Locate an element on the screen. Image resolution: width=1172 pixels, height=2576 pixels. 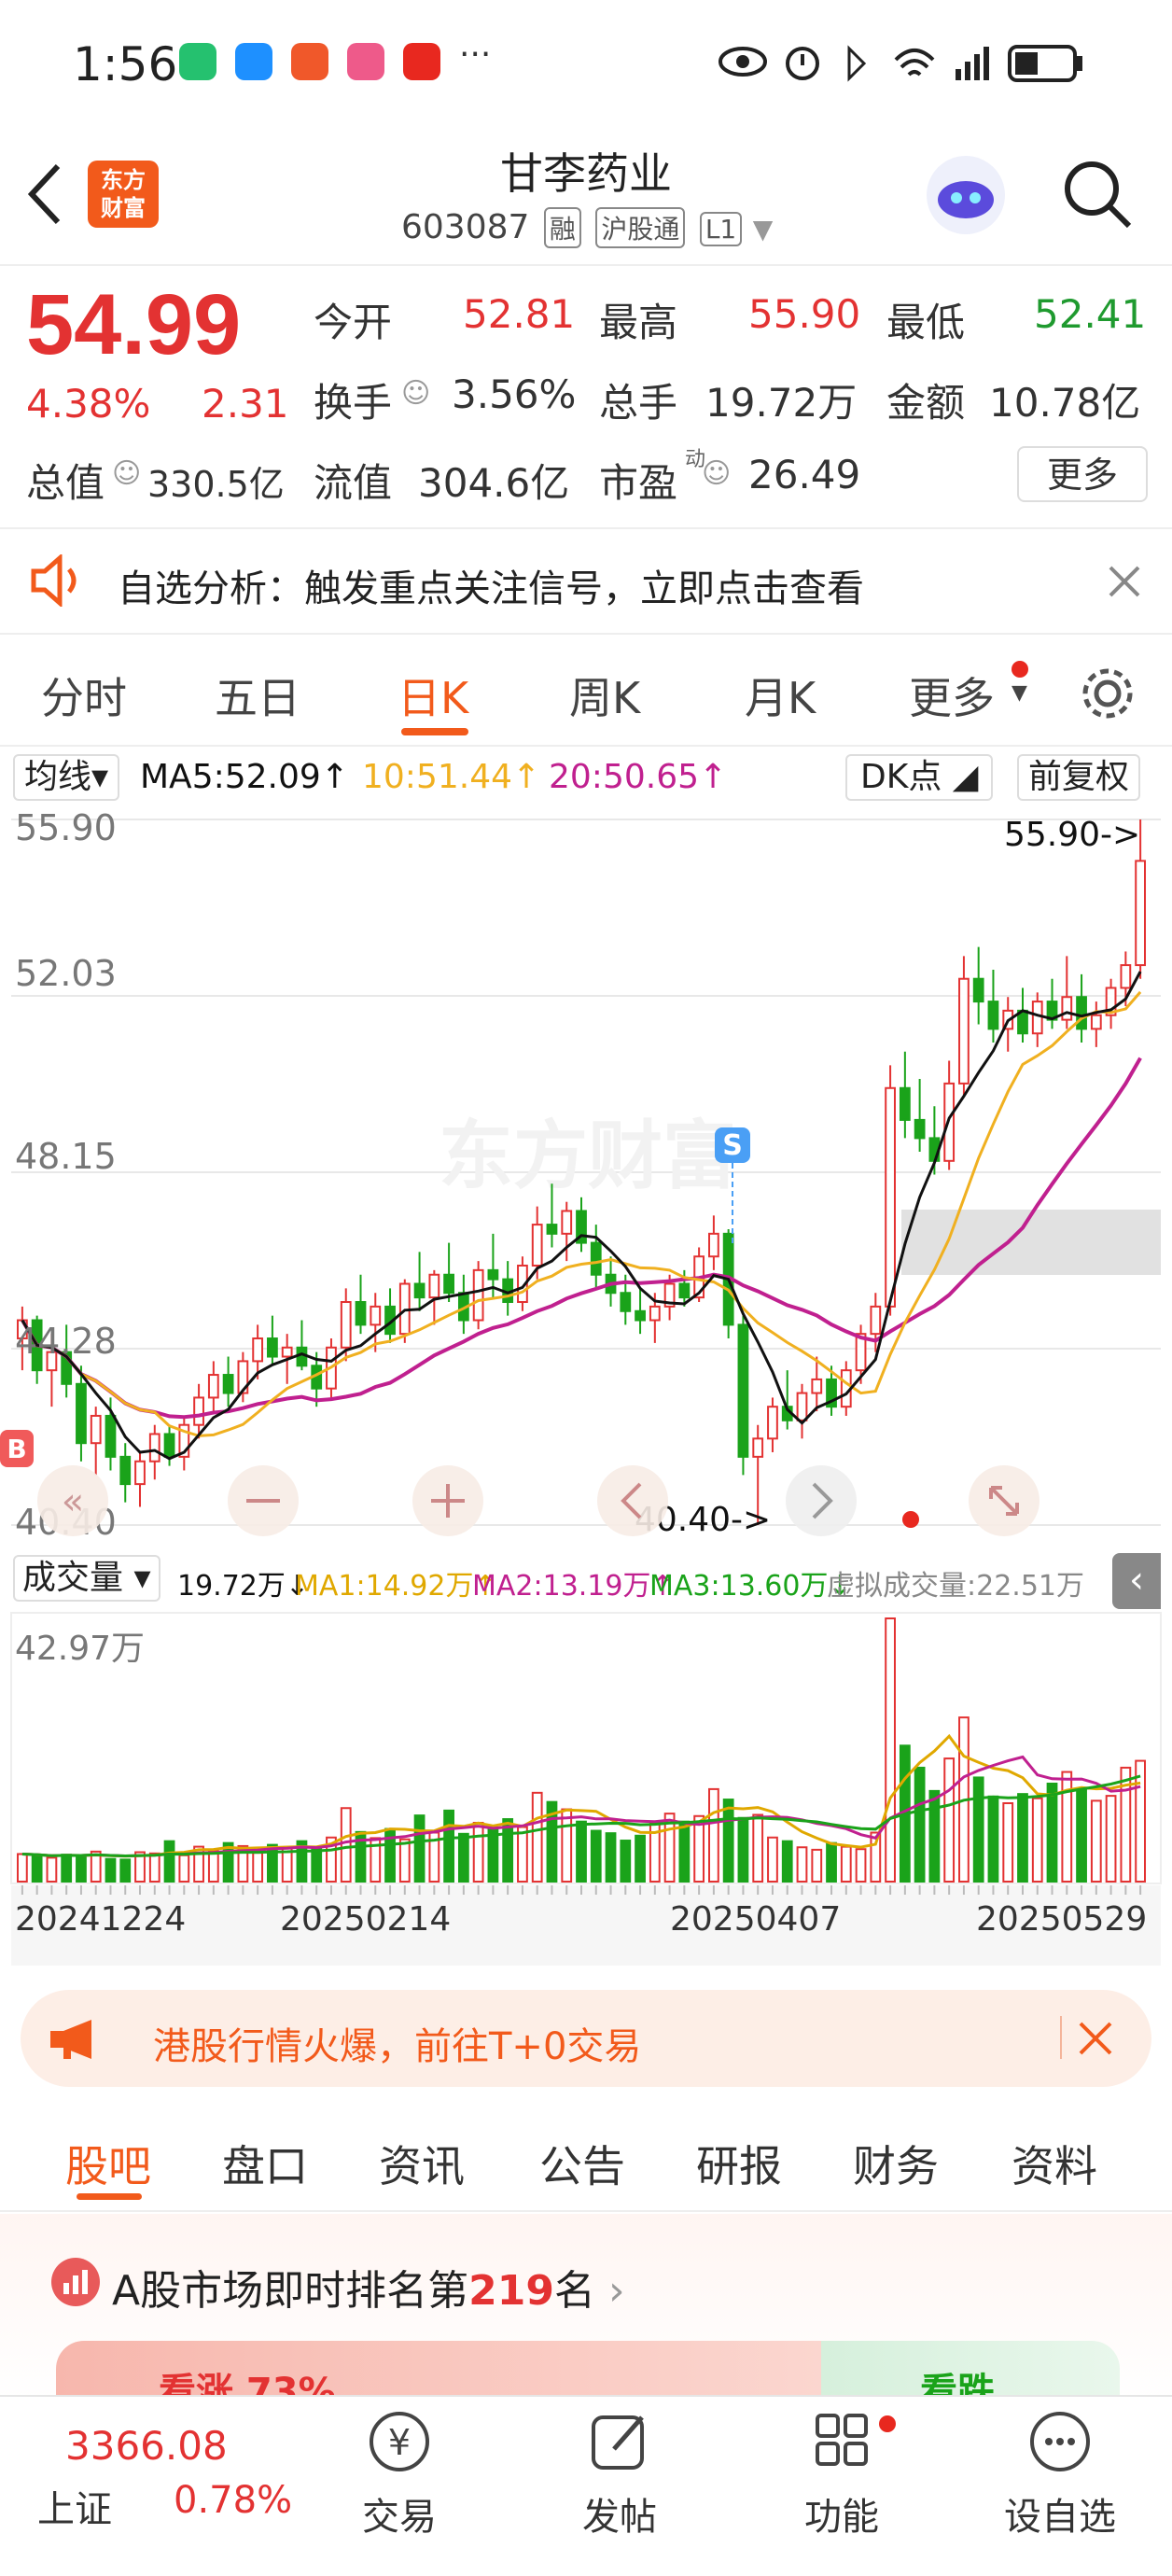
collapse-icon: ‹ is located at coordinates (1136, 1581).